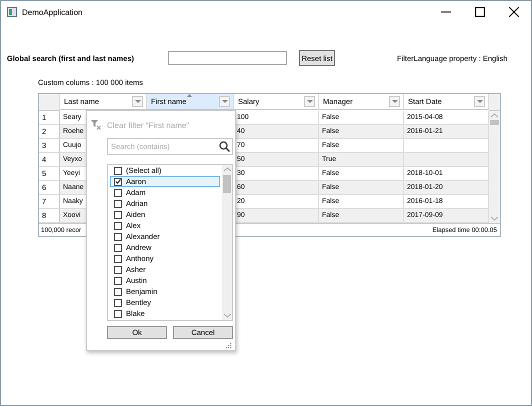 The width and height of the screenshot is (532, 406). I want to click on header-corner, so click(49, 102).